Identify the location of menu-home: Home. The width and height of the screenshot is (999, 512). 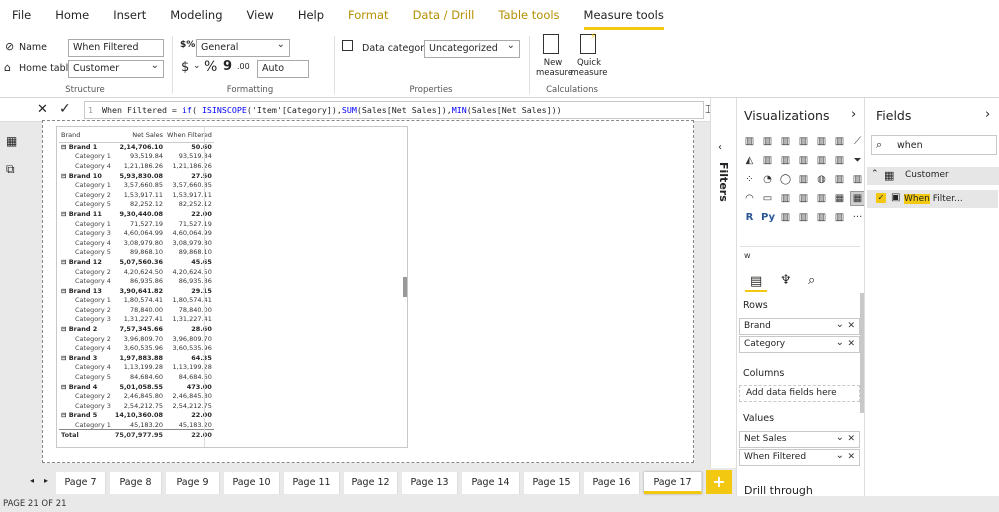
(72, 15).